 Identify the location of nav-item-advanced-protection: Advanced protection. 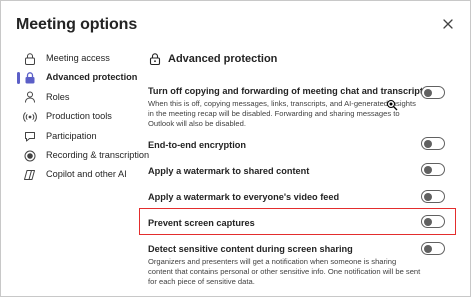
(78, 77).